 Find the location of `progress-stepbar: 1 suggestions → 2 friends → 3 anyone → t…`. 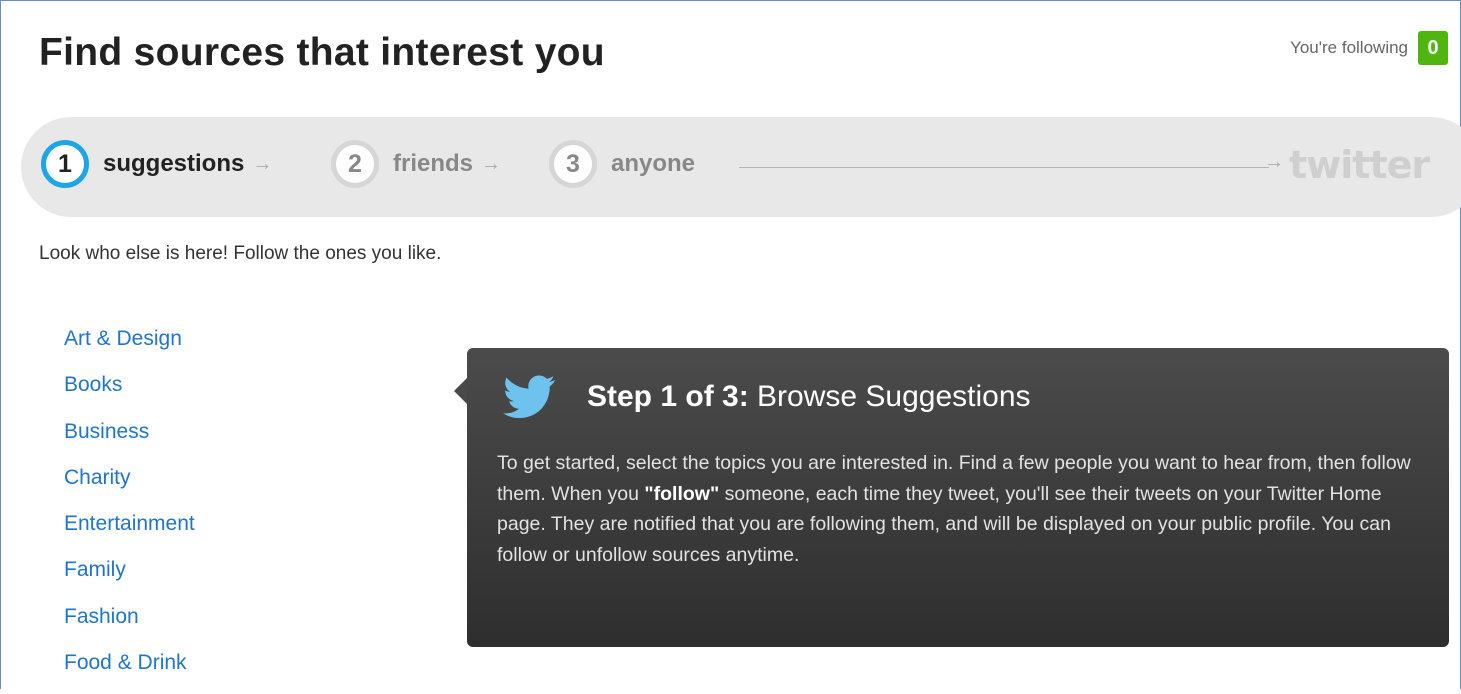

progress-stepbar: 1 suggestions → 2 friends → 3 anyone → t… is located at coordinates (741, 167).